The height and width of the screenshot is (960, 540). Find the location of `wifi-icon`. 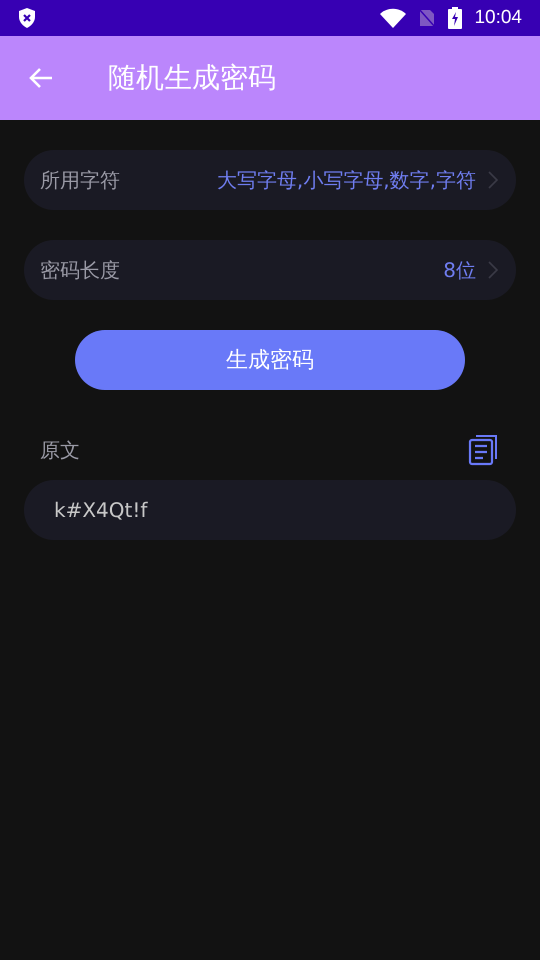

wifi-icon is located at coordinates (393, 18).